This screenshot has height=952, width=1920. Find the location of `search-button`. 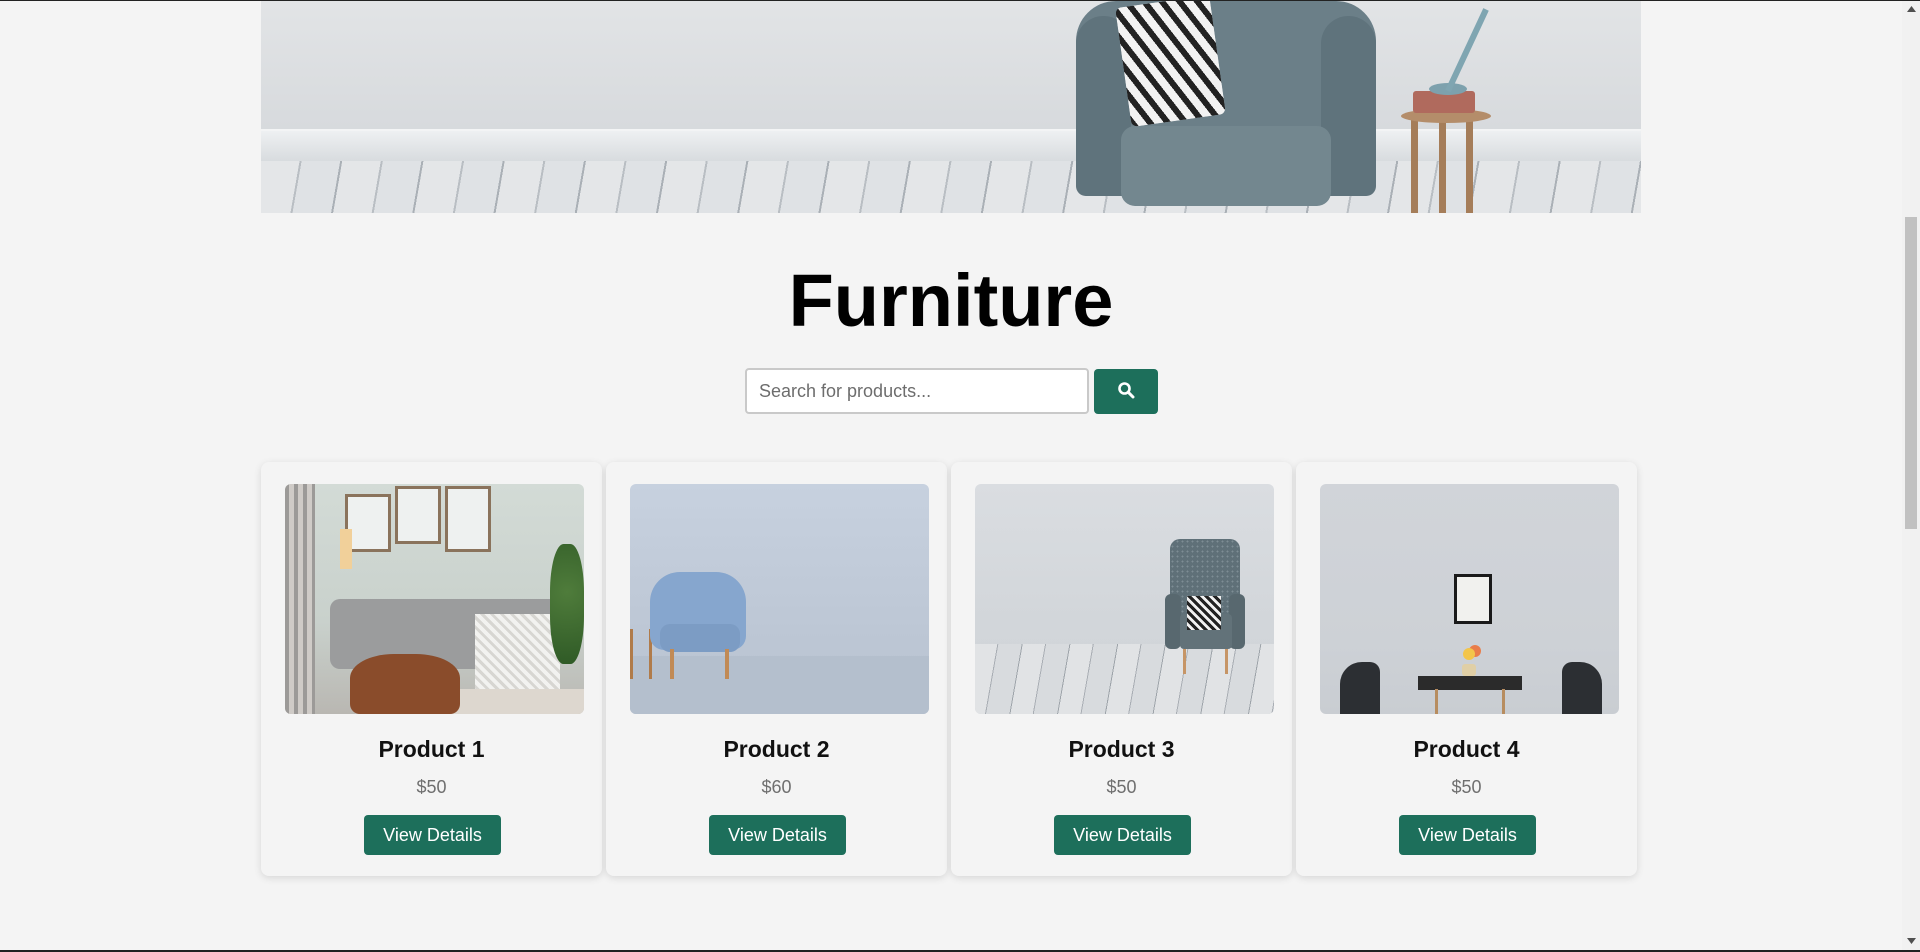

search-button is located at coordinates (1126, 391).